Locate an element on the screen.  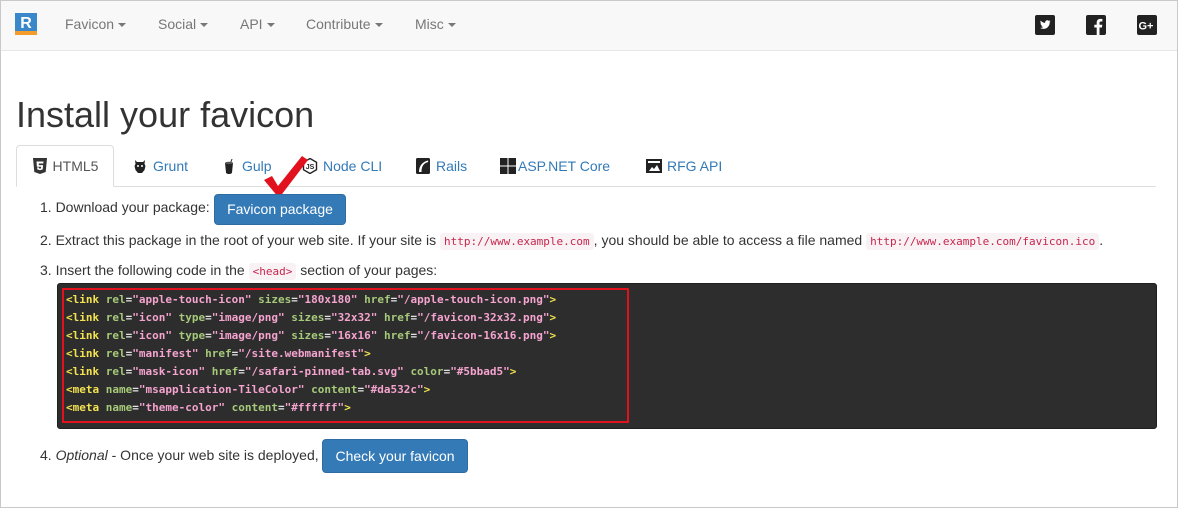
example-url-code: http://www.example.com is located at coordinates (516, 241).